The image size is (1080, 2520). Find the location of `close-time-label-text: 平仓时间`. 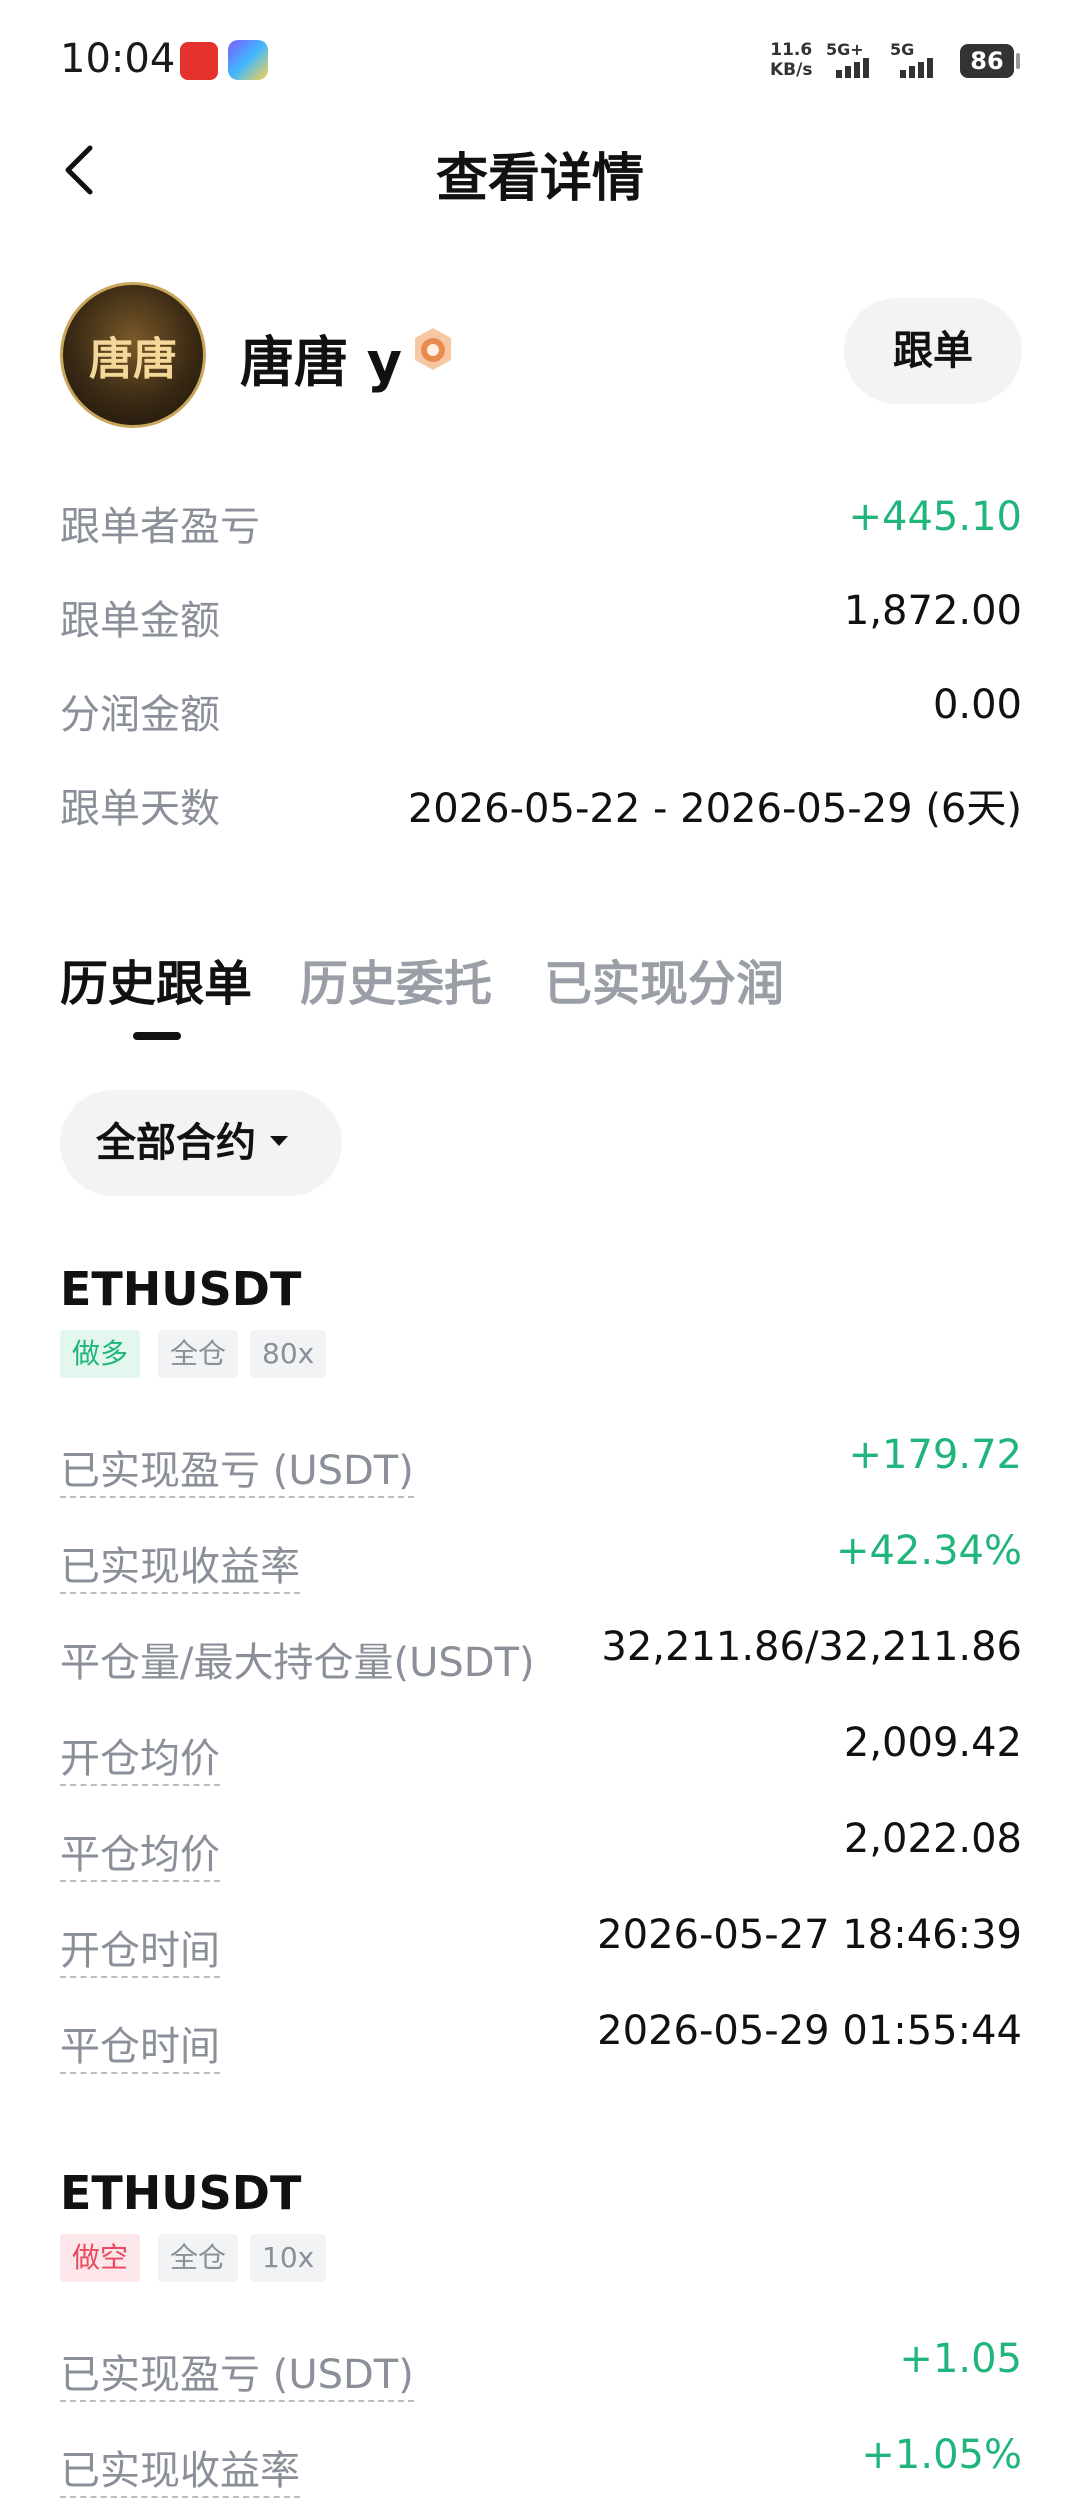

close-time-label-text: 平仓时间 is located at coordinates (140, 2049).